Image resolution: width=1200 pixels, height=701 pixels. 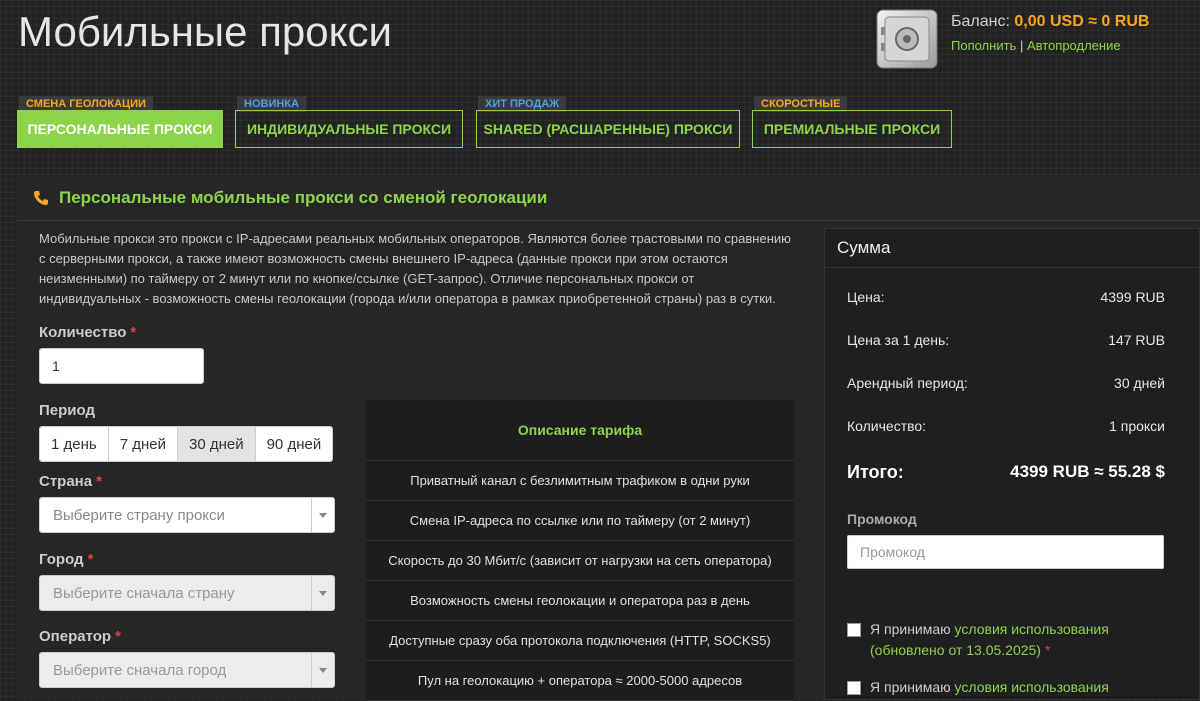 I want to click on topup-link: Пополнить, so click(x=983, y=45).